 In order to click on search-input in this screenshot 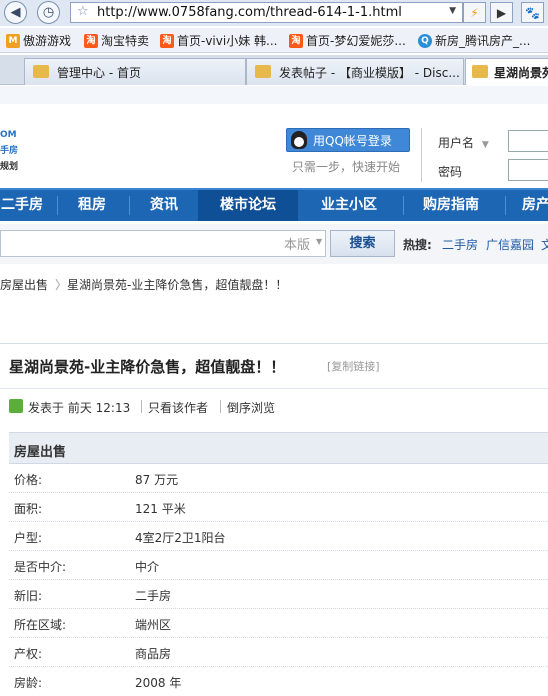, I will do `click(163, 243)`.